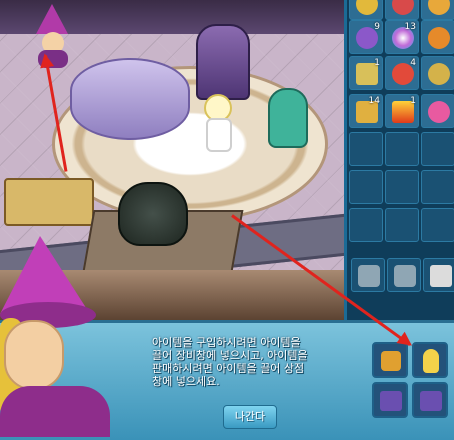 Image resolution: width=454 pixels, height=440 pixels. What do you see at coordinates (441, 276) in the screenshot?
I see `trash-can-icon` at bounding box center [441, 276].